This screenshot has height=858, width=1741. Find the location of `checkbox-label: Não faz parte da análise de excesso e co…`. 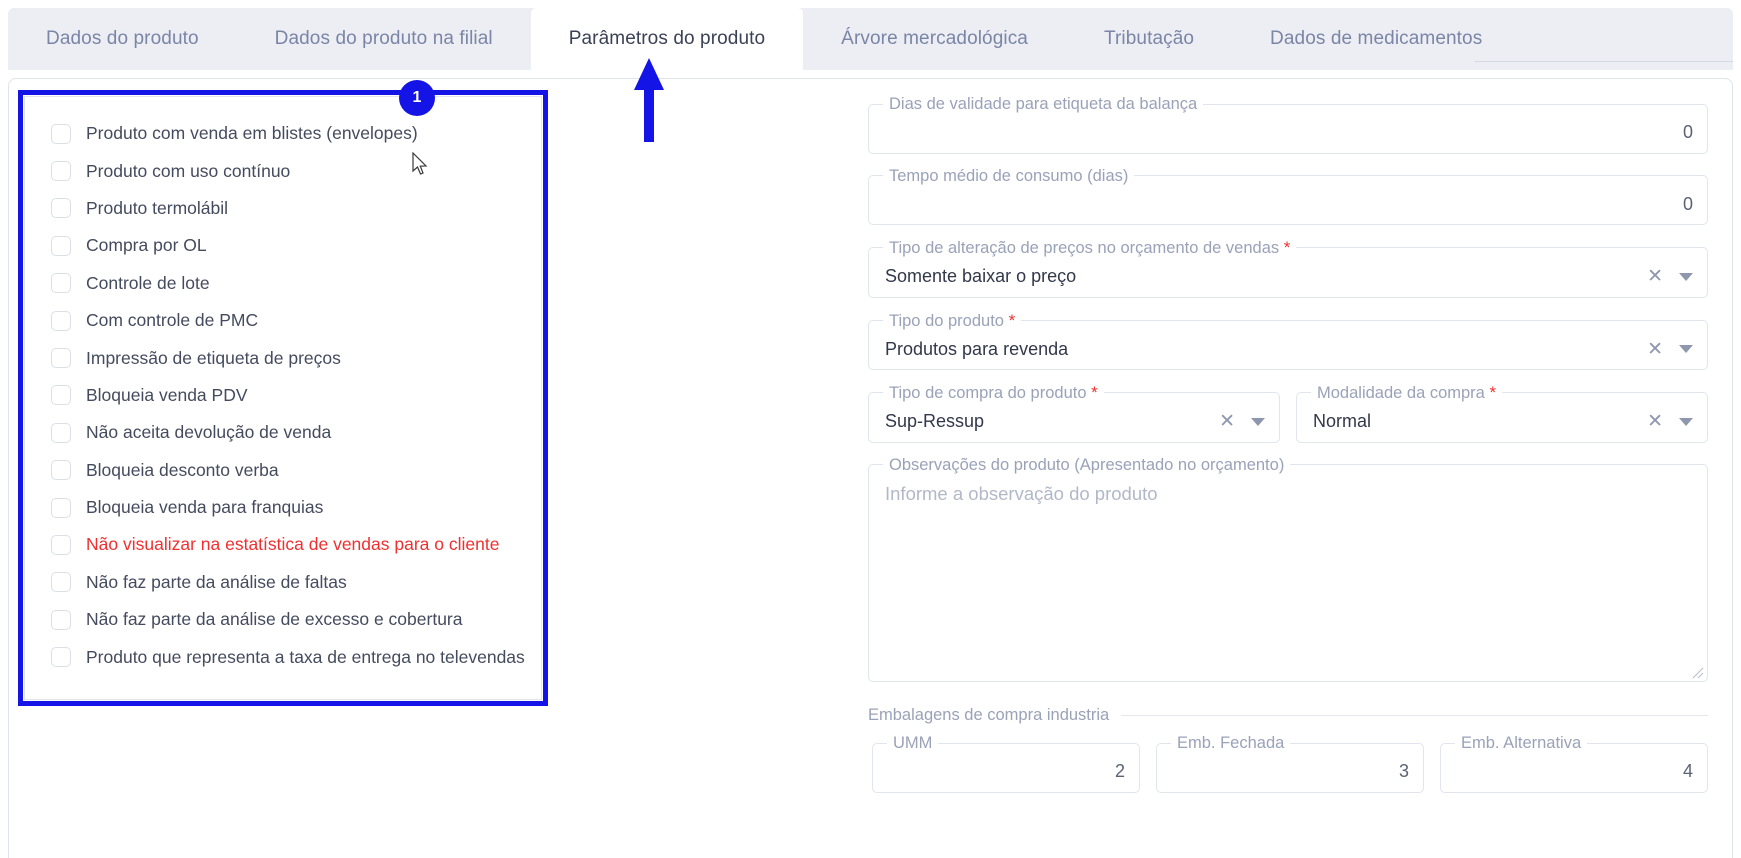

checkbox-label: Não faz parte da análise de excesso e co… is located at coordinates (274, 619).